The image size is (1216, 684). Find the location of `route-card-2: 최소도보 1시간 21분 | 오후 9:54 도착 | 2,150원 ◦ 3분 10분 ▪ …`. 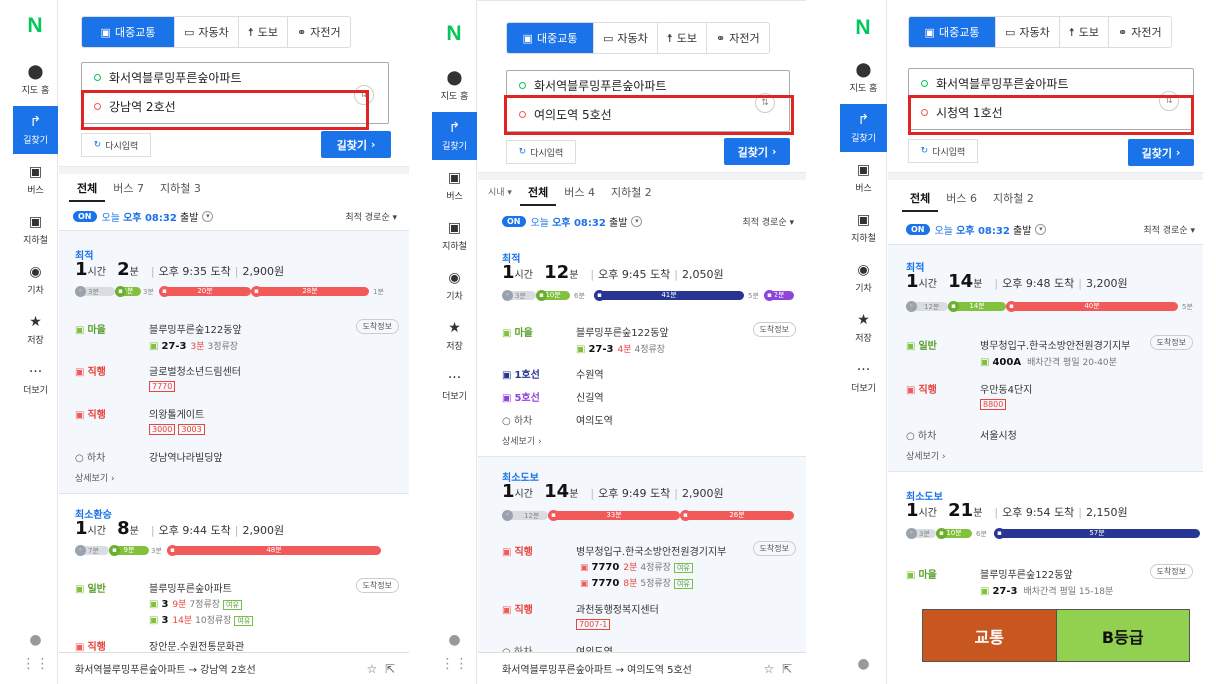

route-card-2: 최소도보 1시간 21분 | 오후 9:54 도착 | 2,150원 ◦ 3분 10분 ▪ … is located at coordinates (1045, 553).